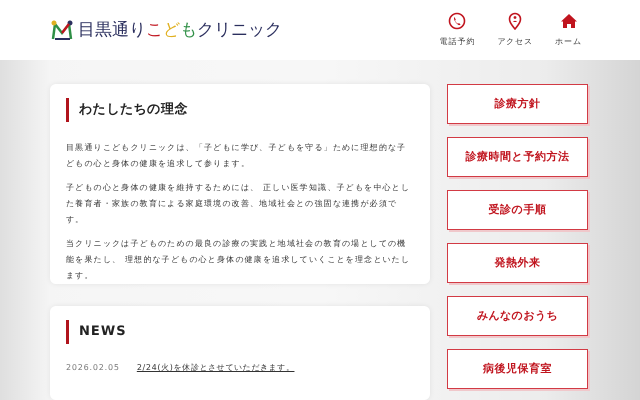  I want to click on nav-link: 電話予約, so click(457, 30).